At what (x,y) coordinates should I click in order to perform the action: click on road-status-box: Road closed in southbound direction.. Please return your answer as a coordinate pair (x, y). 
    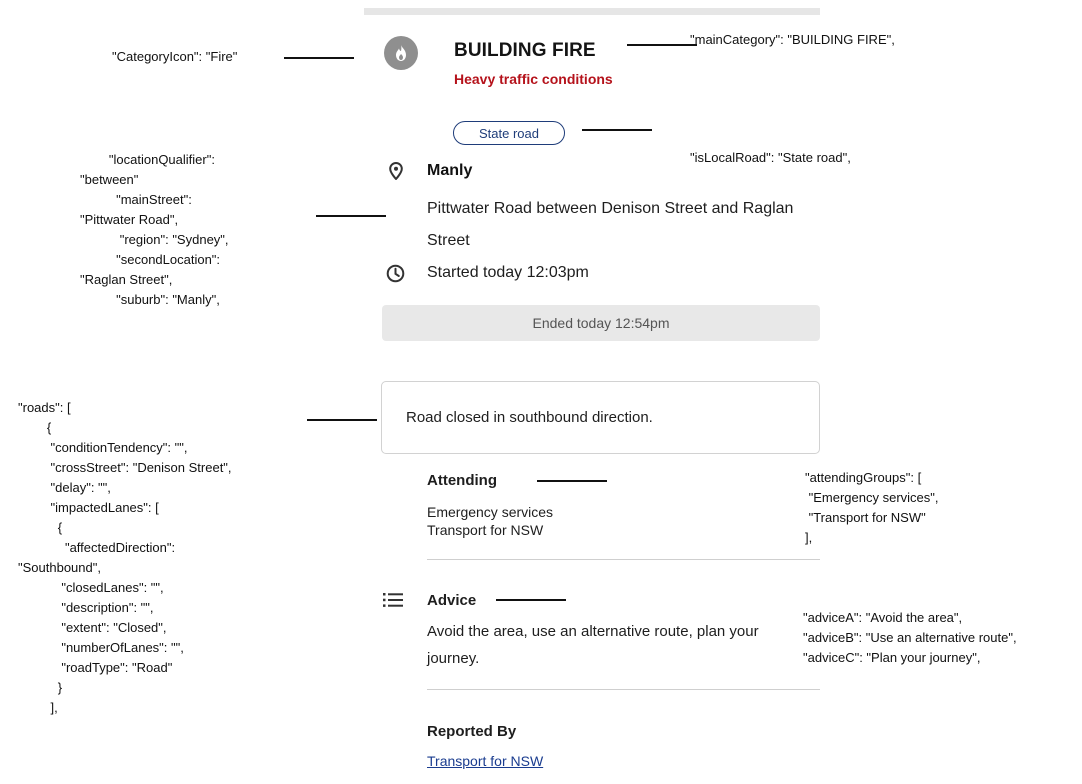
    Looking at the image, I should click on (600, 417).